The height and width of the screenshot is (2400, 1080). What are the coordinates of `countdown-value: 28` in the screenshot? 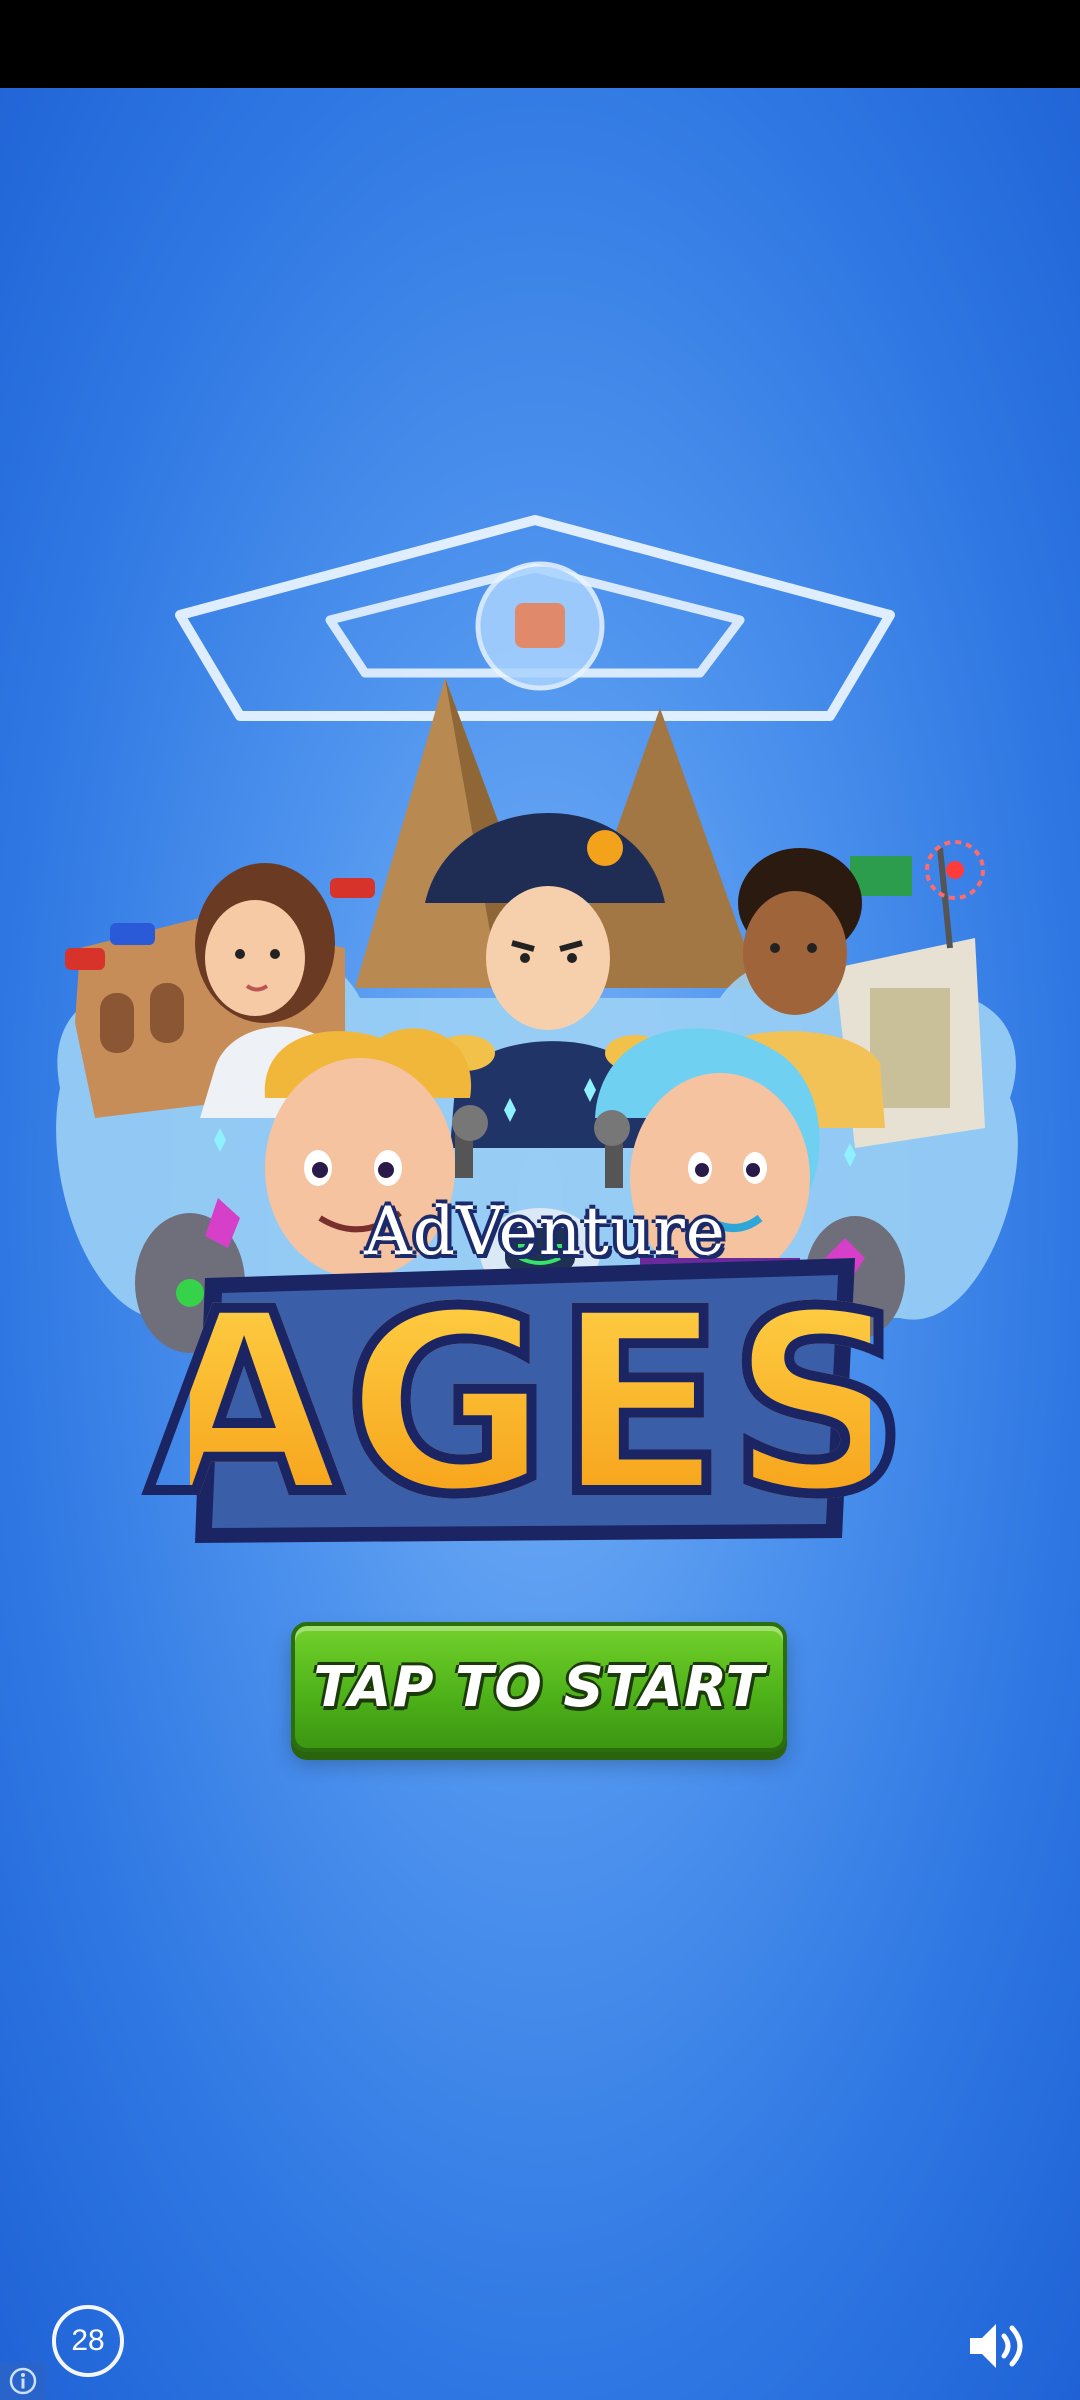 It's located at (88, 2340).